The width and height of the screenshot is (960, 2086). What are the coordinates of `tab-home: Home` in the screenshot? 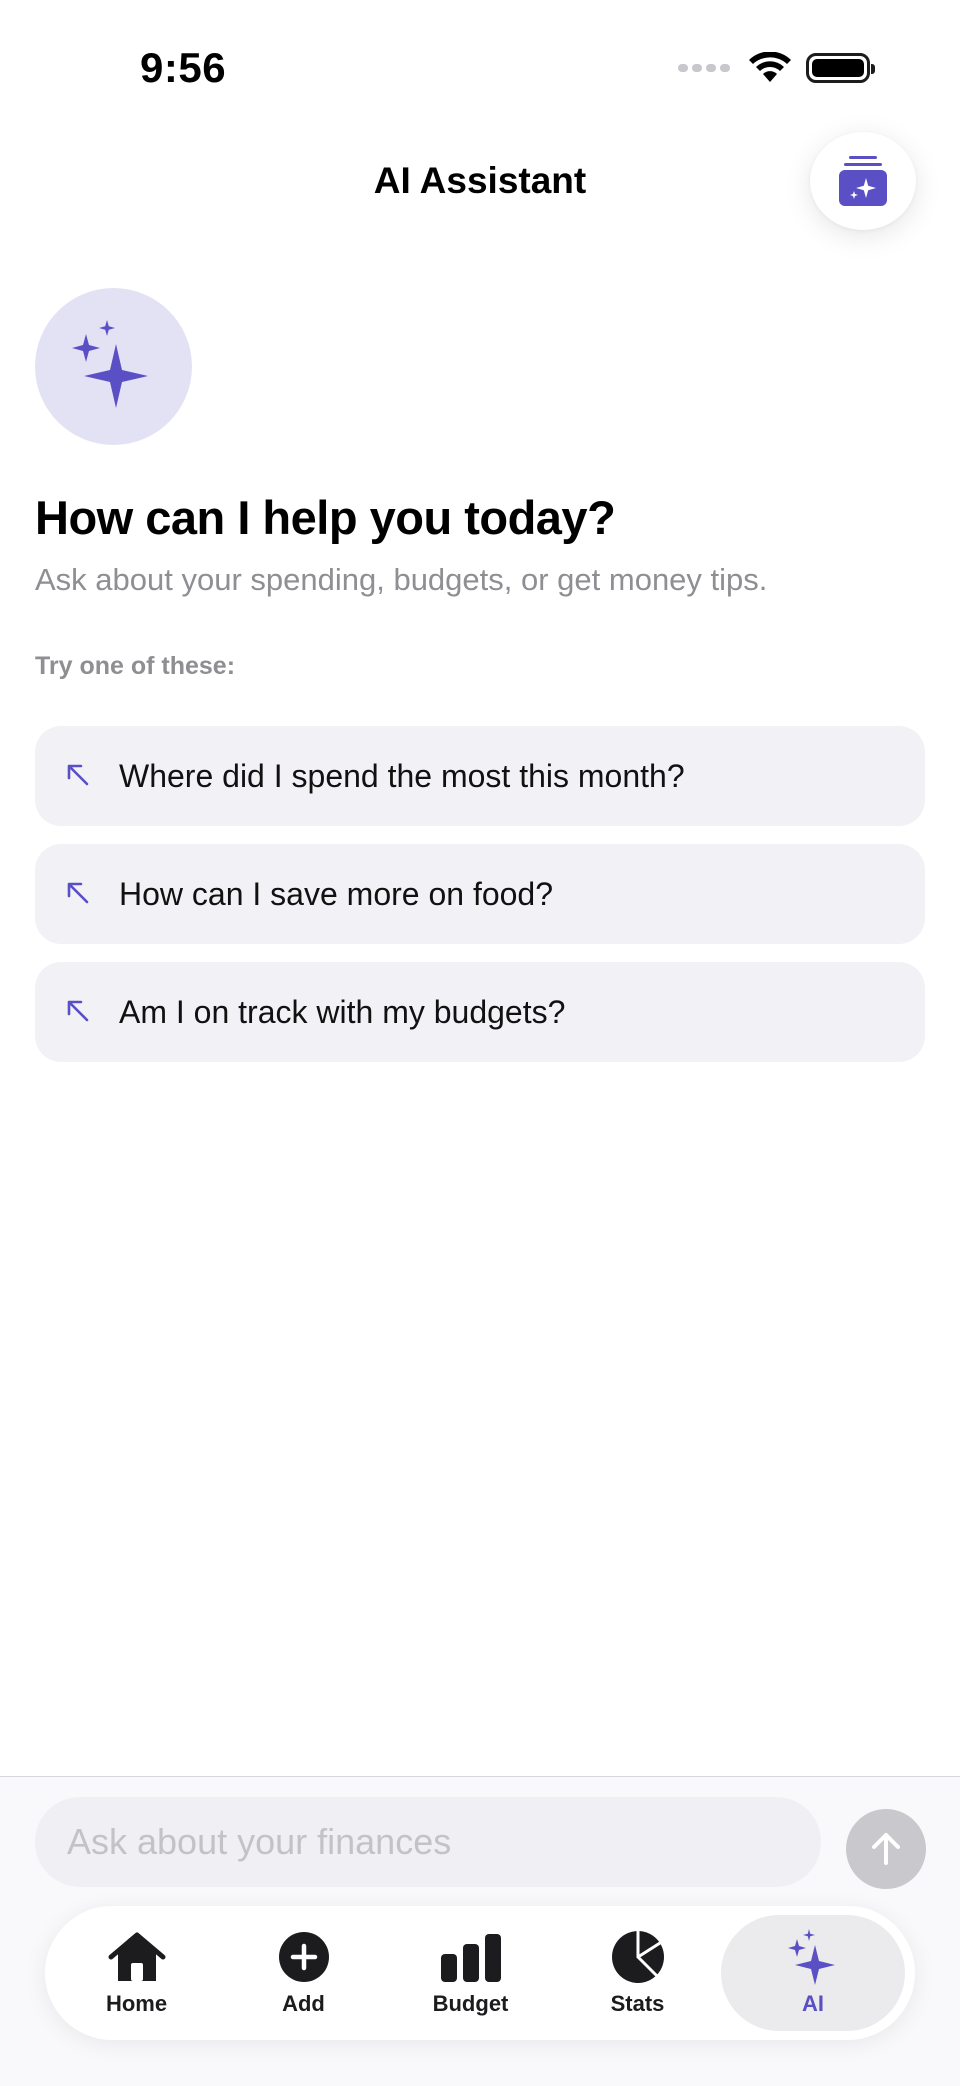 It's located at (136, 1973).